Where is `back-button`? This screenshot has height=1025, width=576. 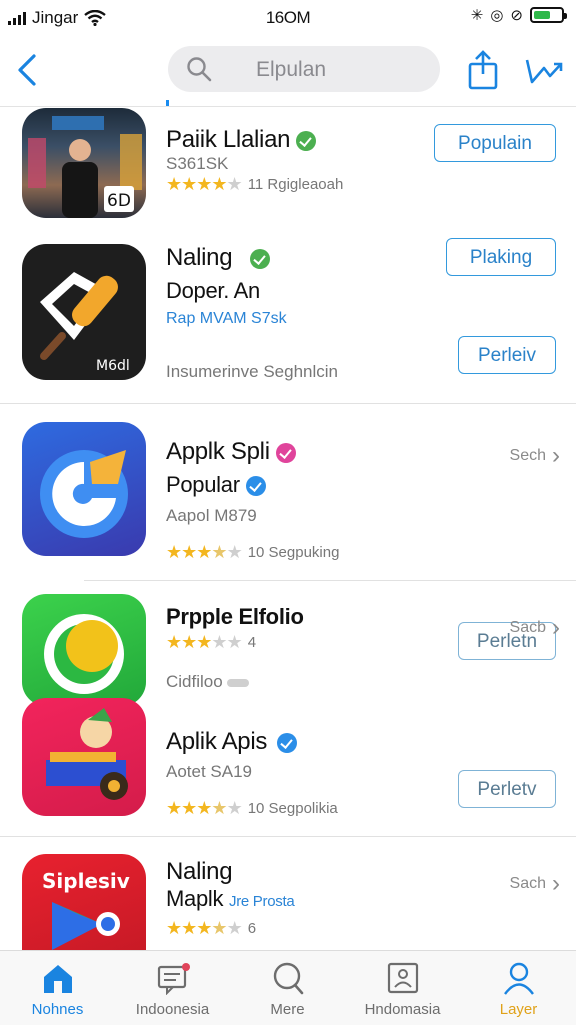 back-button is located at coordinates (28, 70).